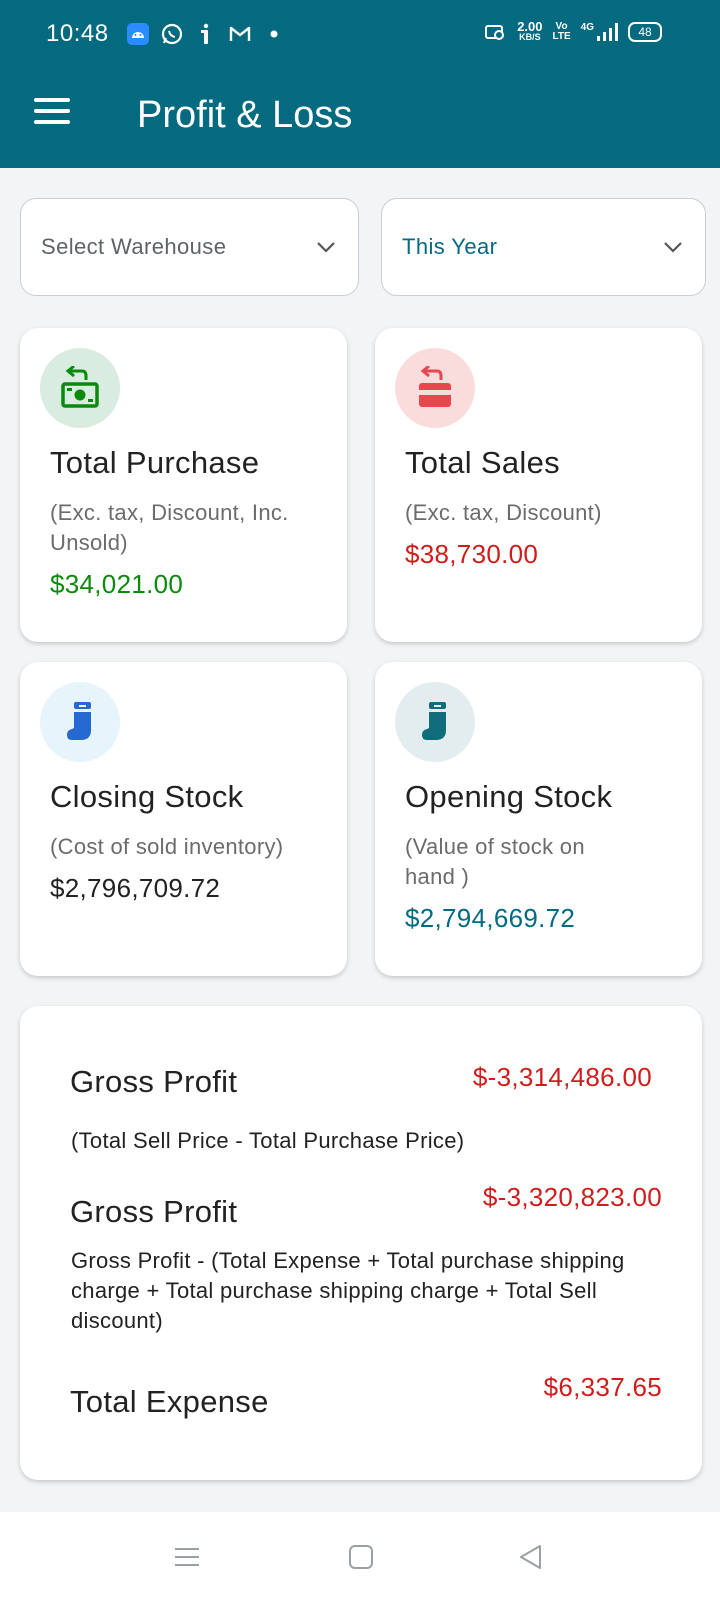 The height and width of the screenshot is (1600, 720). Describe the element at coordinates (490, 918) in the screenshot. I see `card-value: $2,794,669.72` at that location.